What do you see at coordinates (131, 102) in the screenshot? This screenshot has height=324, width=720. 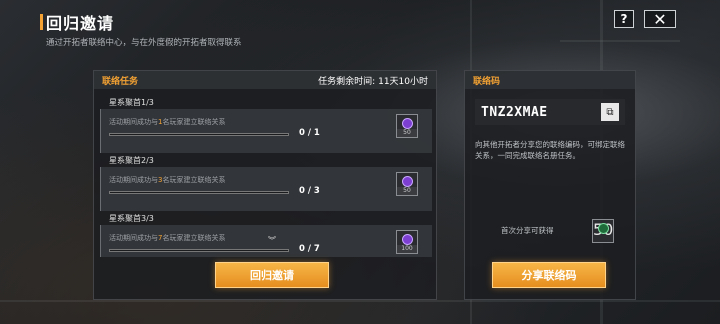 I see `task-name: 星系聚首1/3` at bounding box center [131, 102].